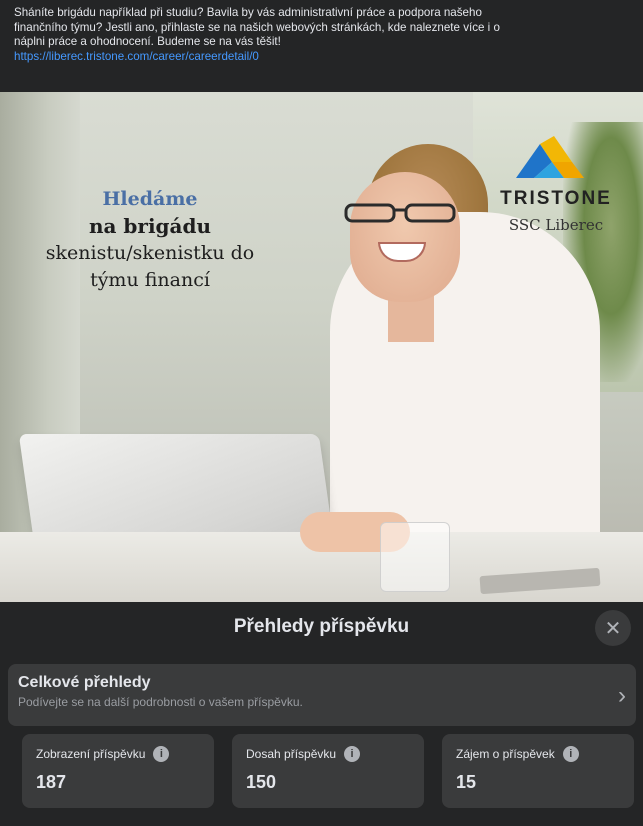 This screenshot has height=826, width=643. What do you see at coordinates (538, 771) in the screenshot?
I see `metric-card-engagement: Zájem o příspěvek i 15` at bounding box center [538, 771].